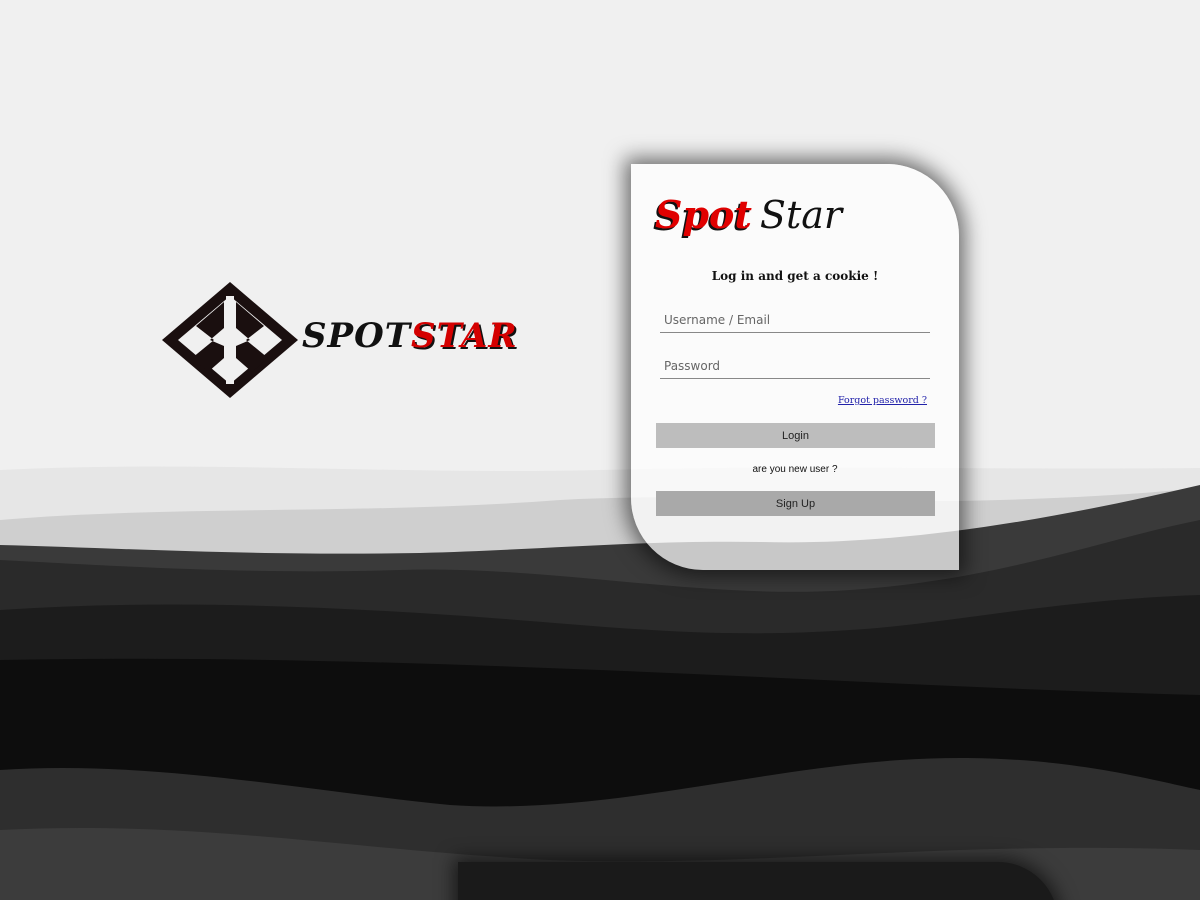 The image size is (1200, 900). What do you see at coordinates (230, 340) in the screenshot?
I see `spotstar-emblem-icon` at bounding box center [230, 340].